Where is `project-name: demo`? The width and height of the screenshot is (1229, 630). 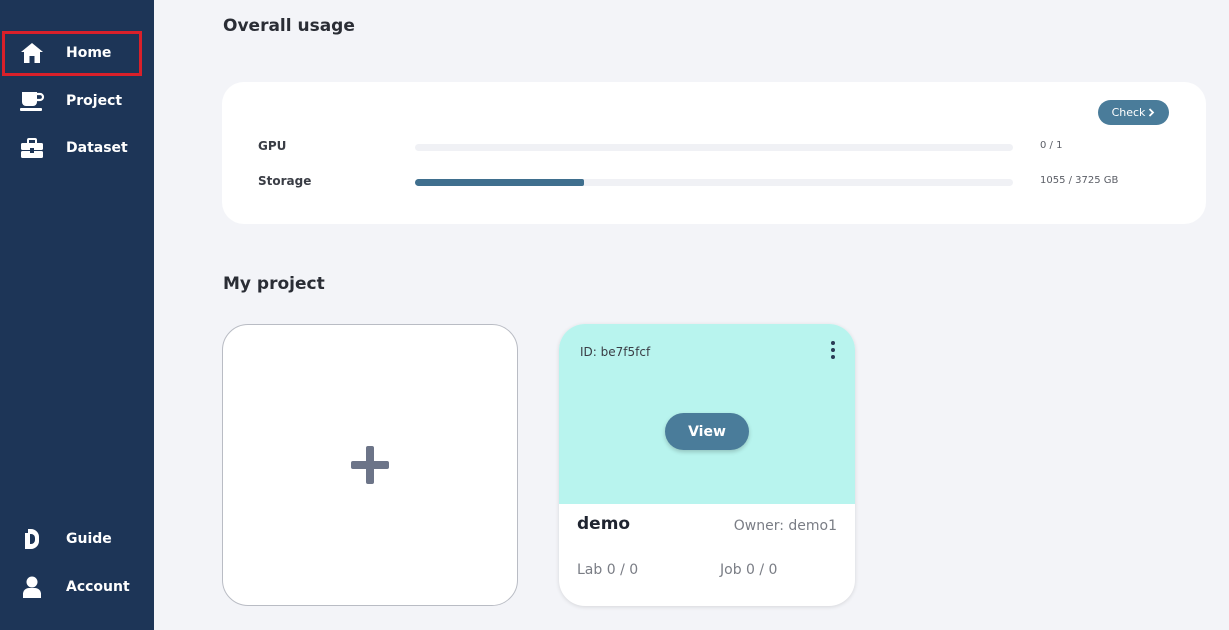 project-name: demo is located at coordinates (604, 524).